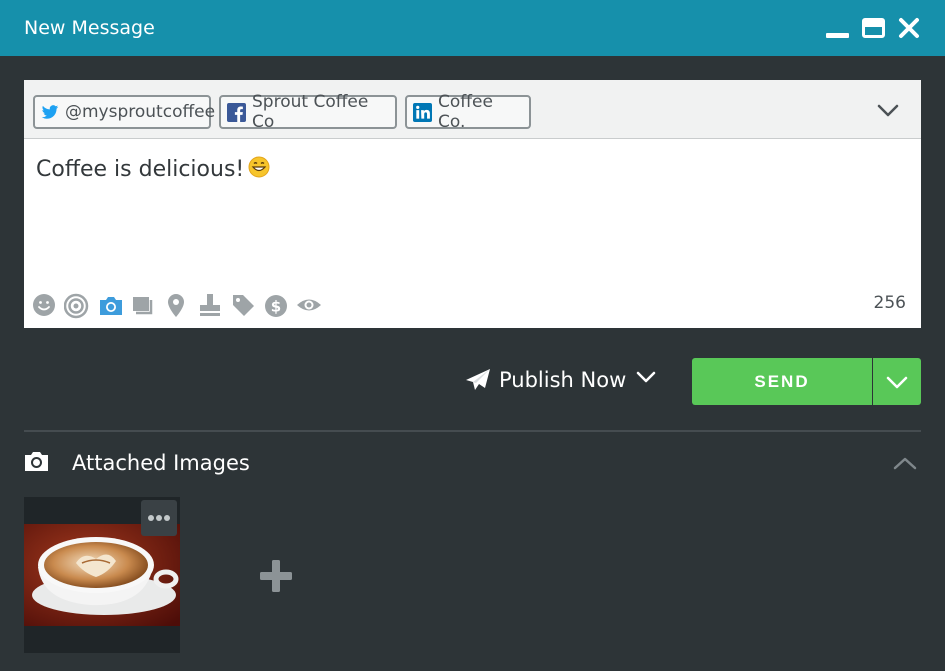  I want to click on grinning-face-icon, so click(259, 167).